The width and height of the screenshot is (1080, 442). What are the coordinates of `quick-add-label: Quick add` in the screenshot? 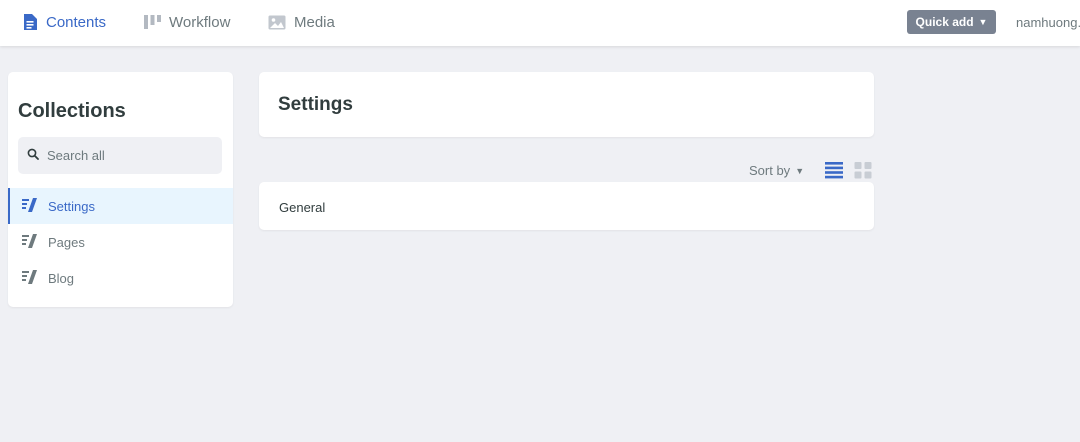 It's located at (944, 22).